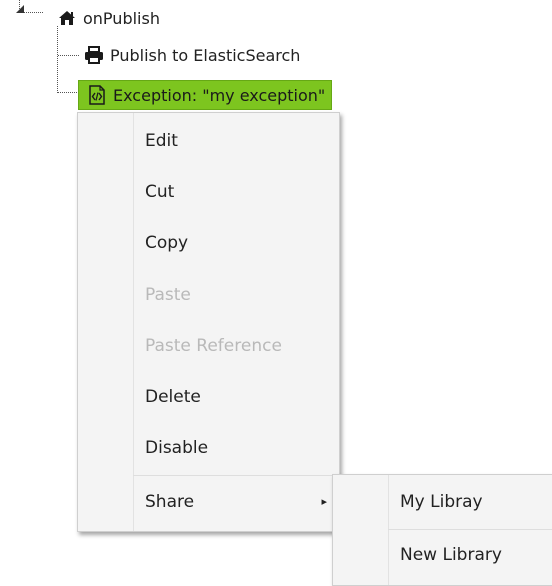 This screenshot has width=552, height=586. Describe the element at coordinates (208, 294) in the screenshot. I see `menu-item-paste: Paste` at that location.